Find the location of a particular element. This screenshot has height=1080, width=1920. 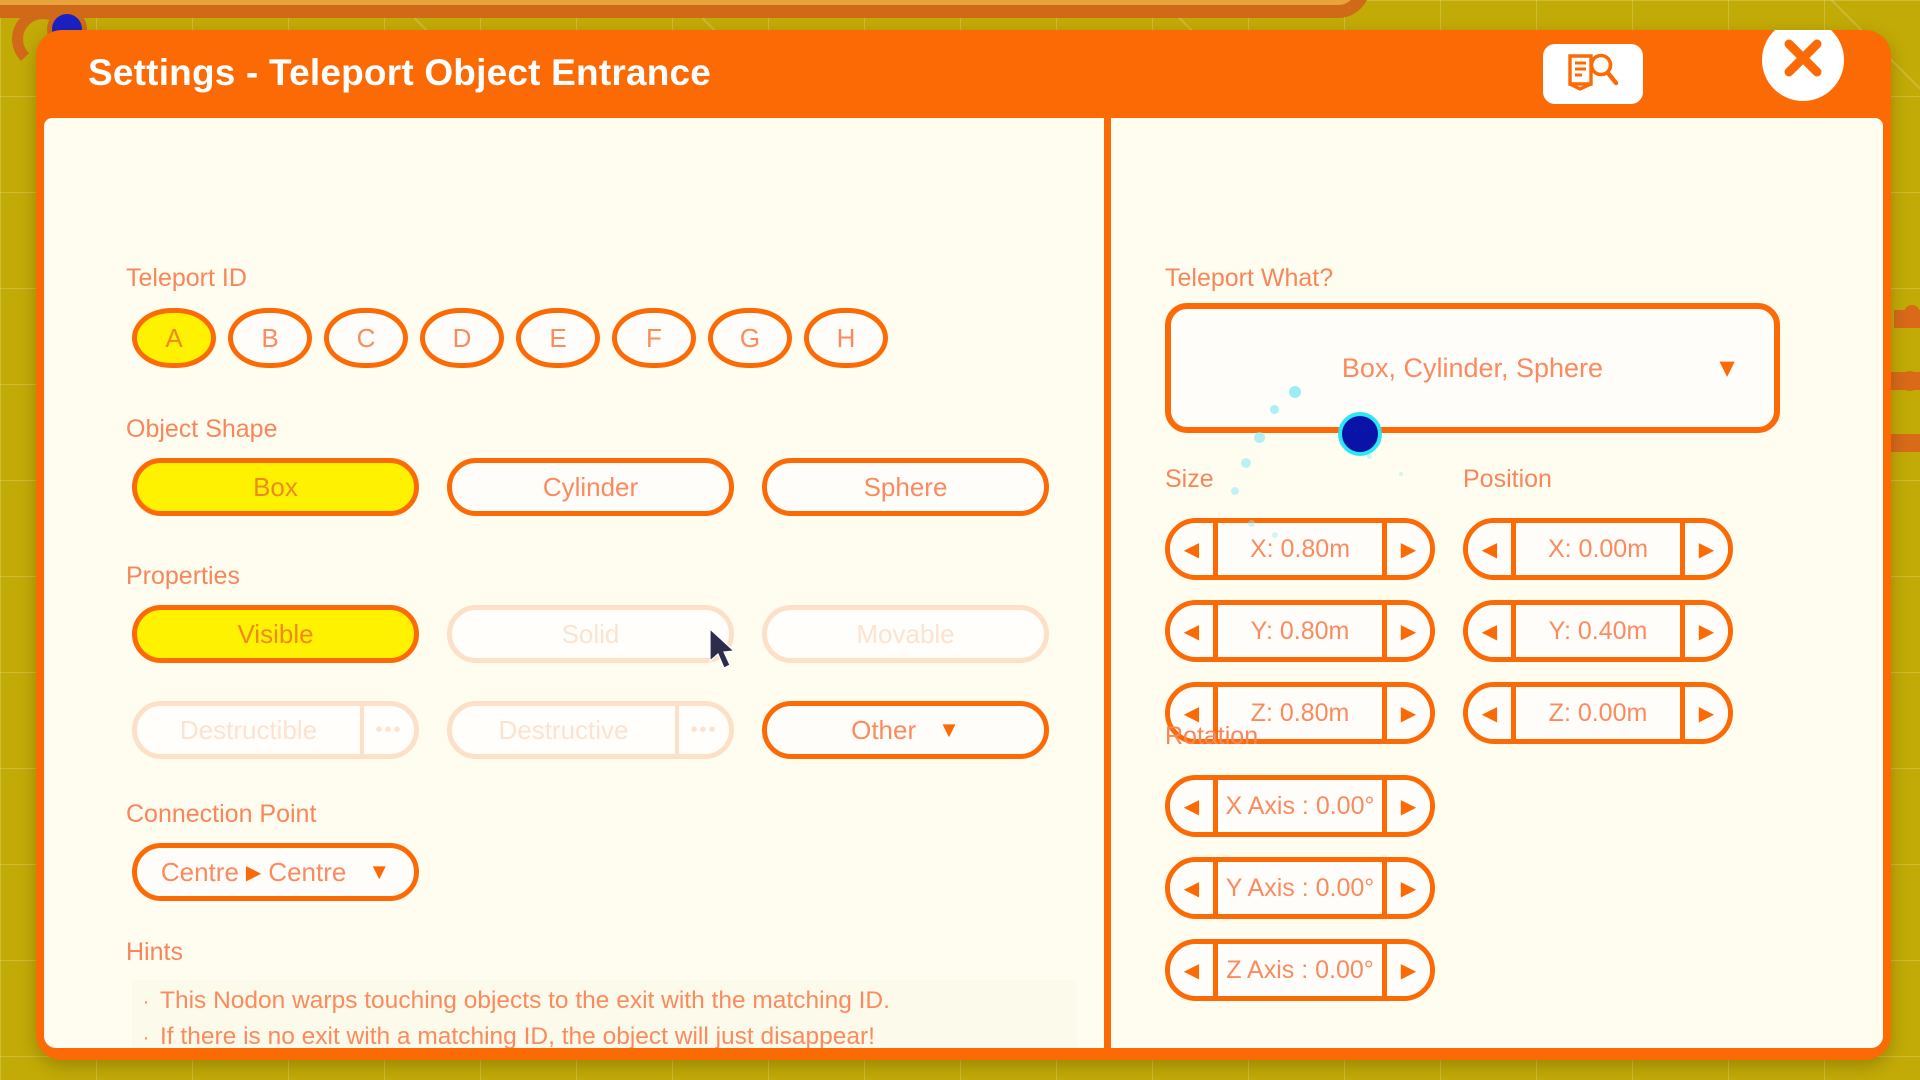

rotation-z-increase-button: ▶ is located at coordinates (1406, 970).